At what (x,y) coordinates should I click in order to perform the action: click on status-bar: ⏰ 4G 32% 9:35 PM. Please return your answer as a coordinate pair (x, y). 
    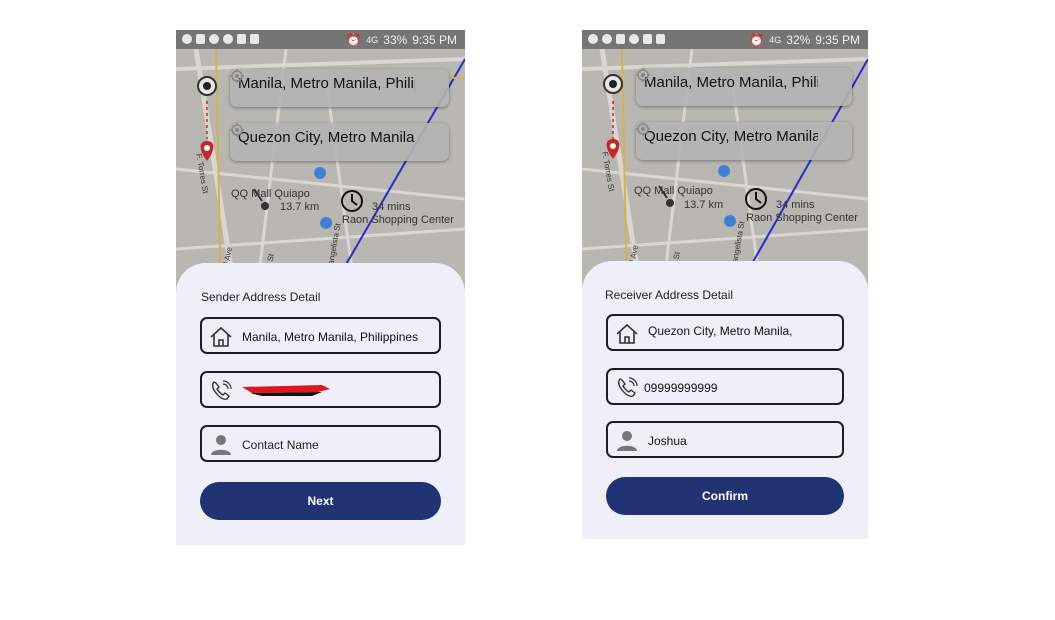
    Looking at the image, I should click on (725, 39).